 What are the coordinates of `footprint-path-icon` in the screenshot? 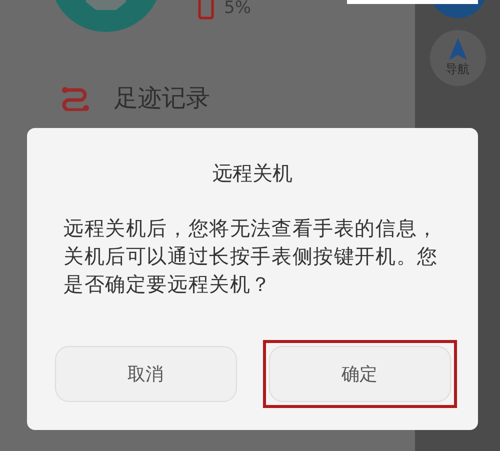 It's located at (75, 98).